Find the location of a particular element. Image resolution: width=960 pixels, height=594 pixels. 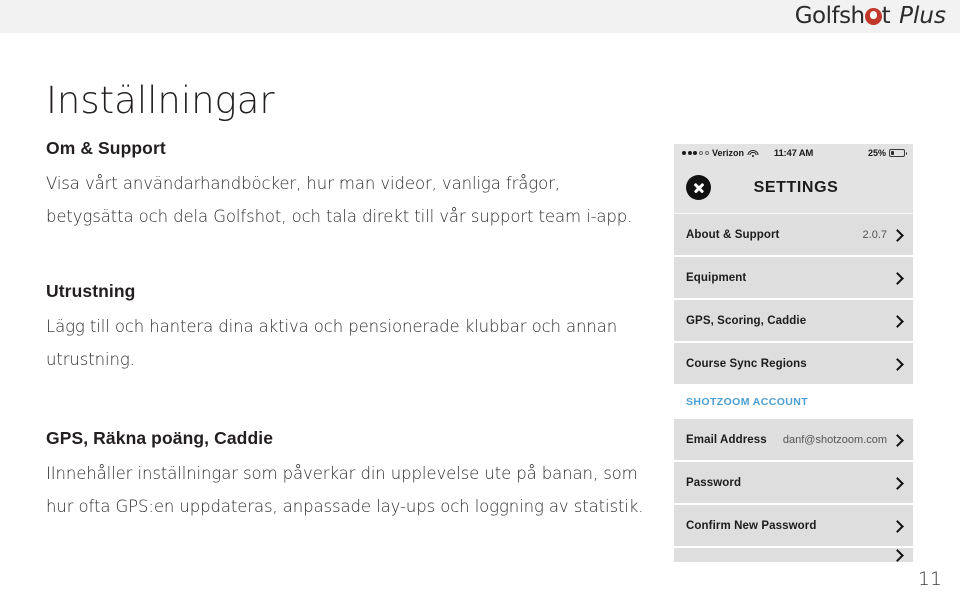

settings-row-cut-off is located at coordinates (793, 555).